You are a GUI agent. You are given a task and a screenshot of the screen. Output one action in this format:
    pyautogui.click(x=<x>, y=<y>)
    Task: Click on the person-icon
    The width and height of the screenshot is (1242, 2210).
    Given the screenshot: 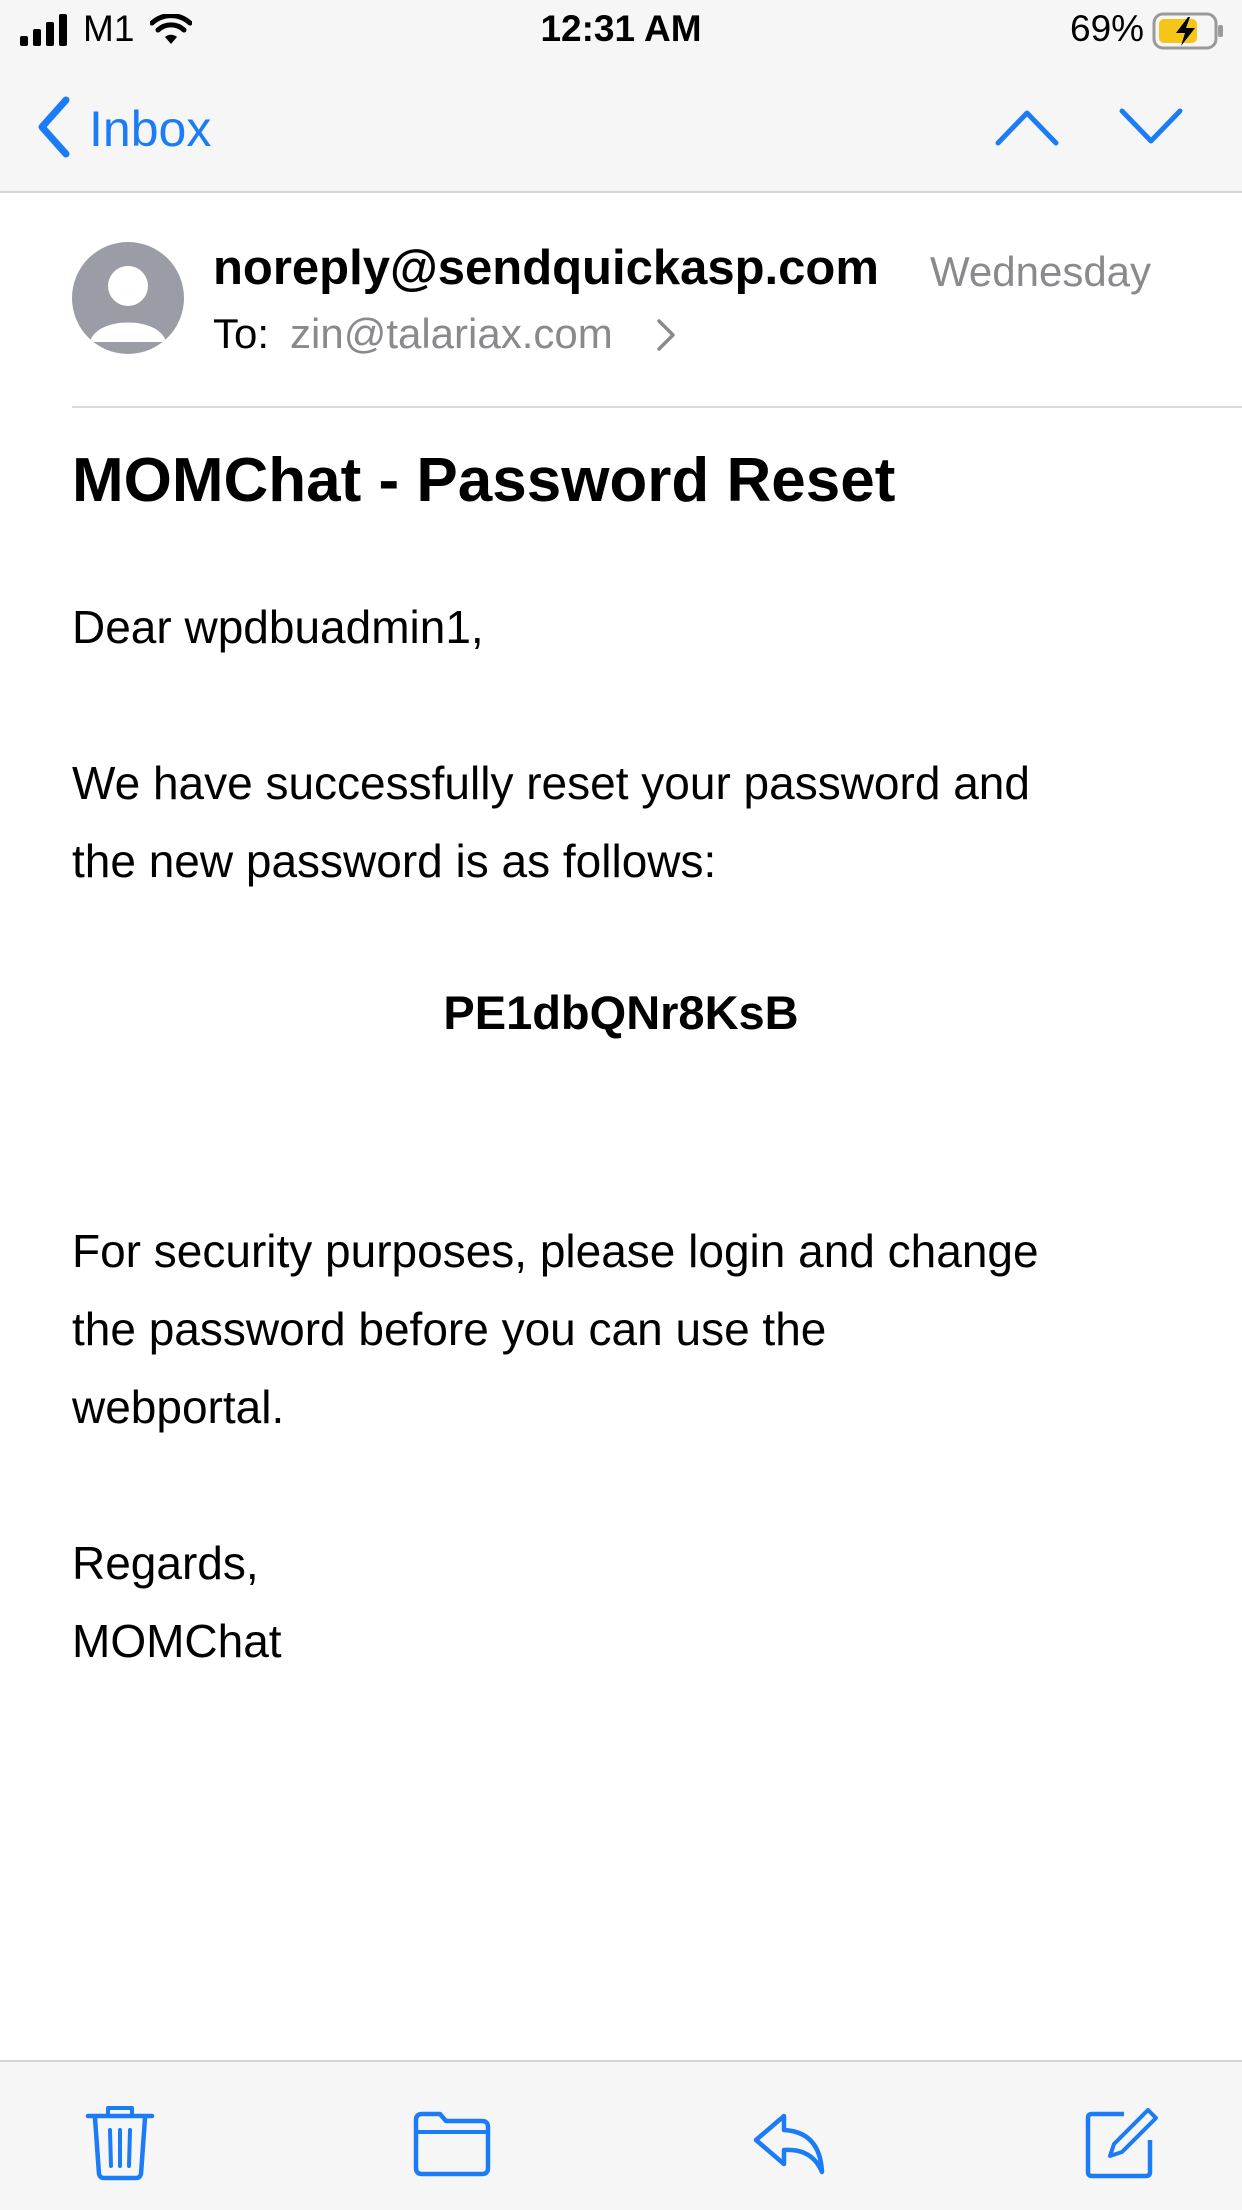 What is the action you would take?
    pyautogui.click(x=128, y=304)
    